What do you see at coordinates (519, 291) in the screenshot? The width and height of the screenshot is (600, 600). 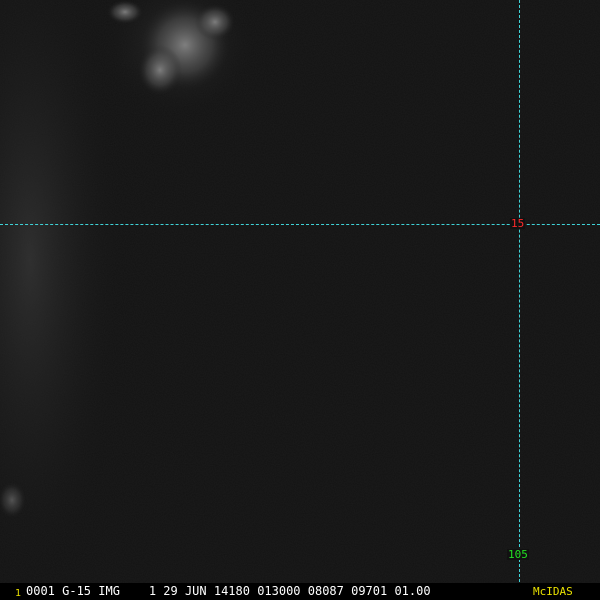 I see `longitude-gridline` at bounding box center [519, 291].